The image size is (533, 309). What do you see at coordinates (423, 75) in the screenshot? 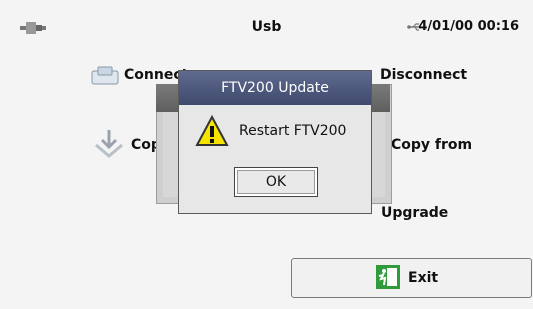
I see `disconnect-button: Disconnect` at bounding box center [423, 75].